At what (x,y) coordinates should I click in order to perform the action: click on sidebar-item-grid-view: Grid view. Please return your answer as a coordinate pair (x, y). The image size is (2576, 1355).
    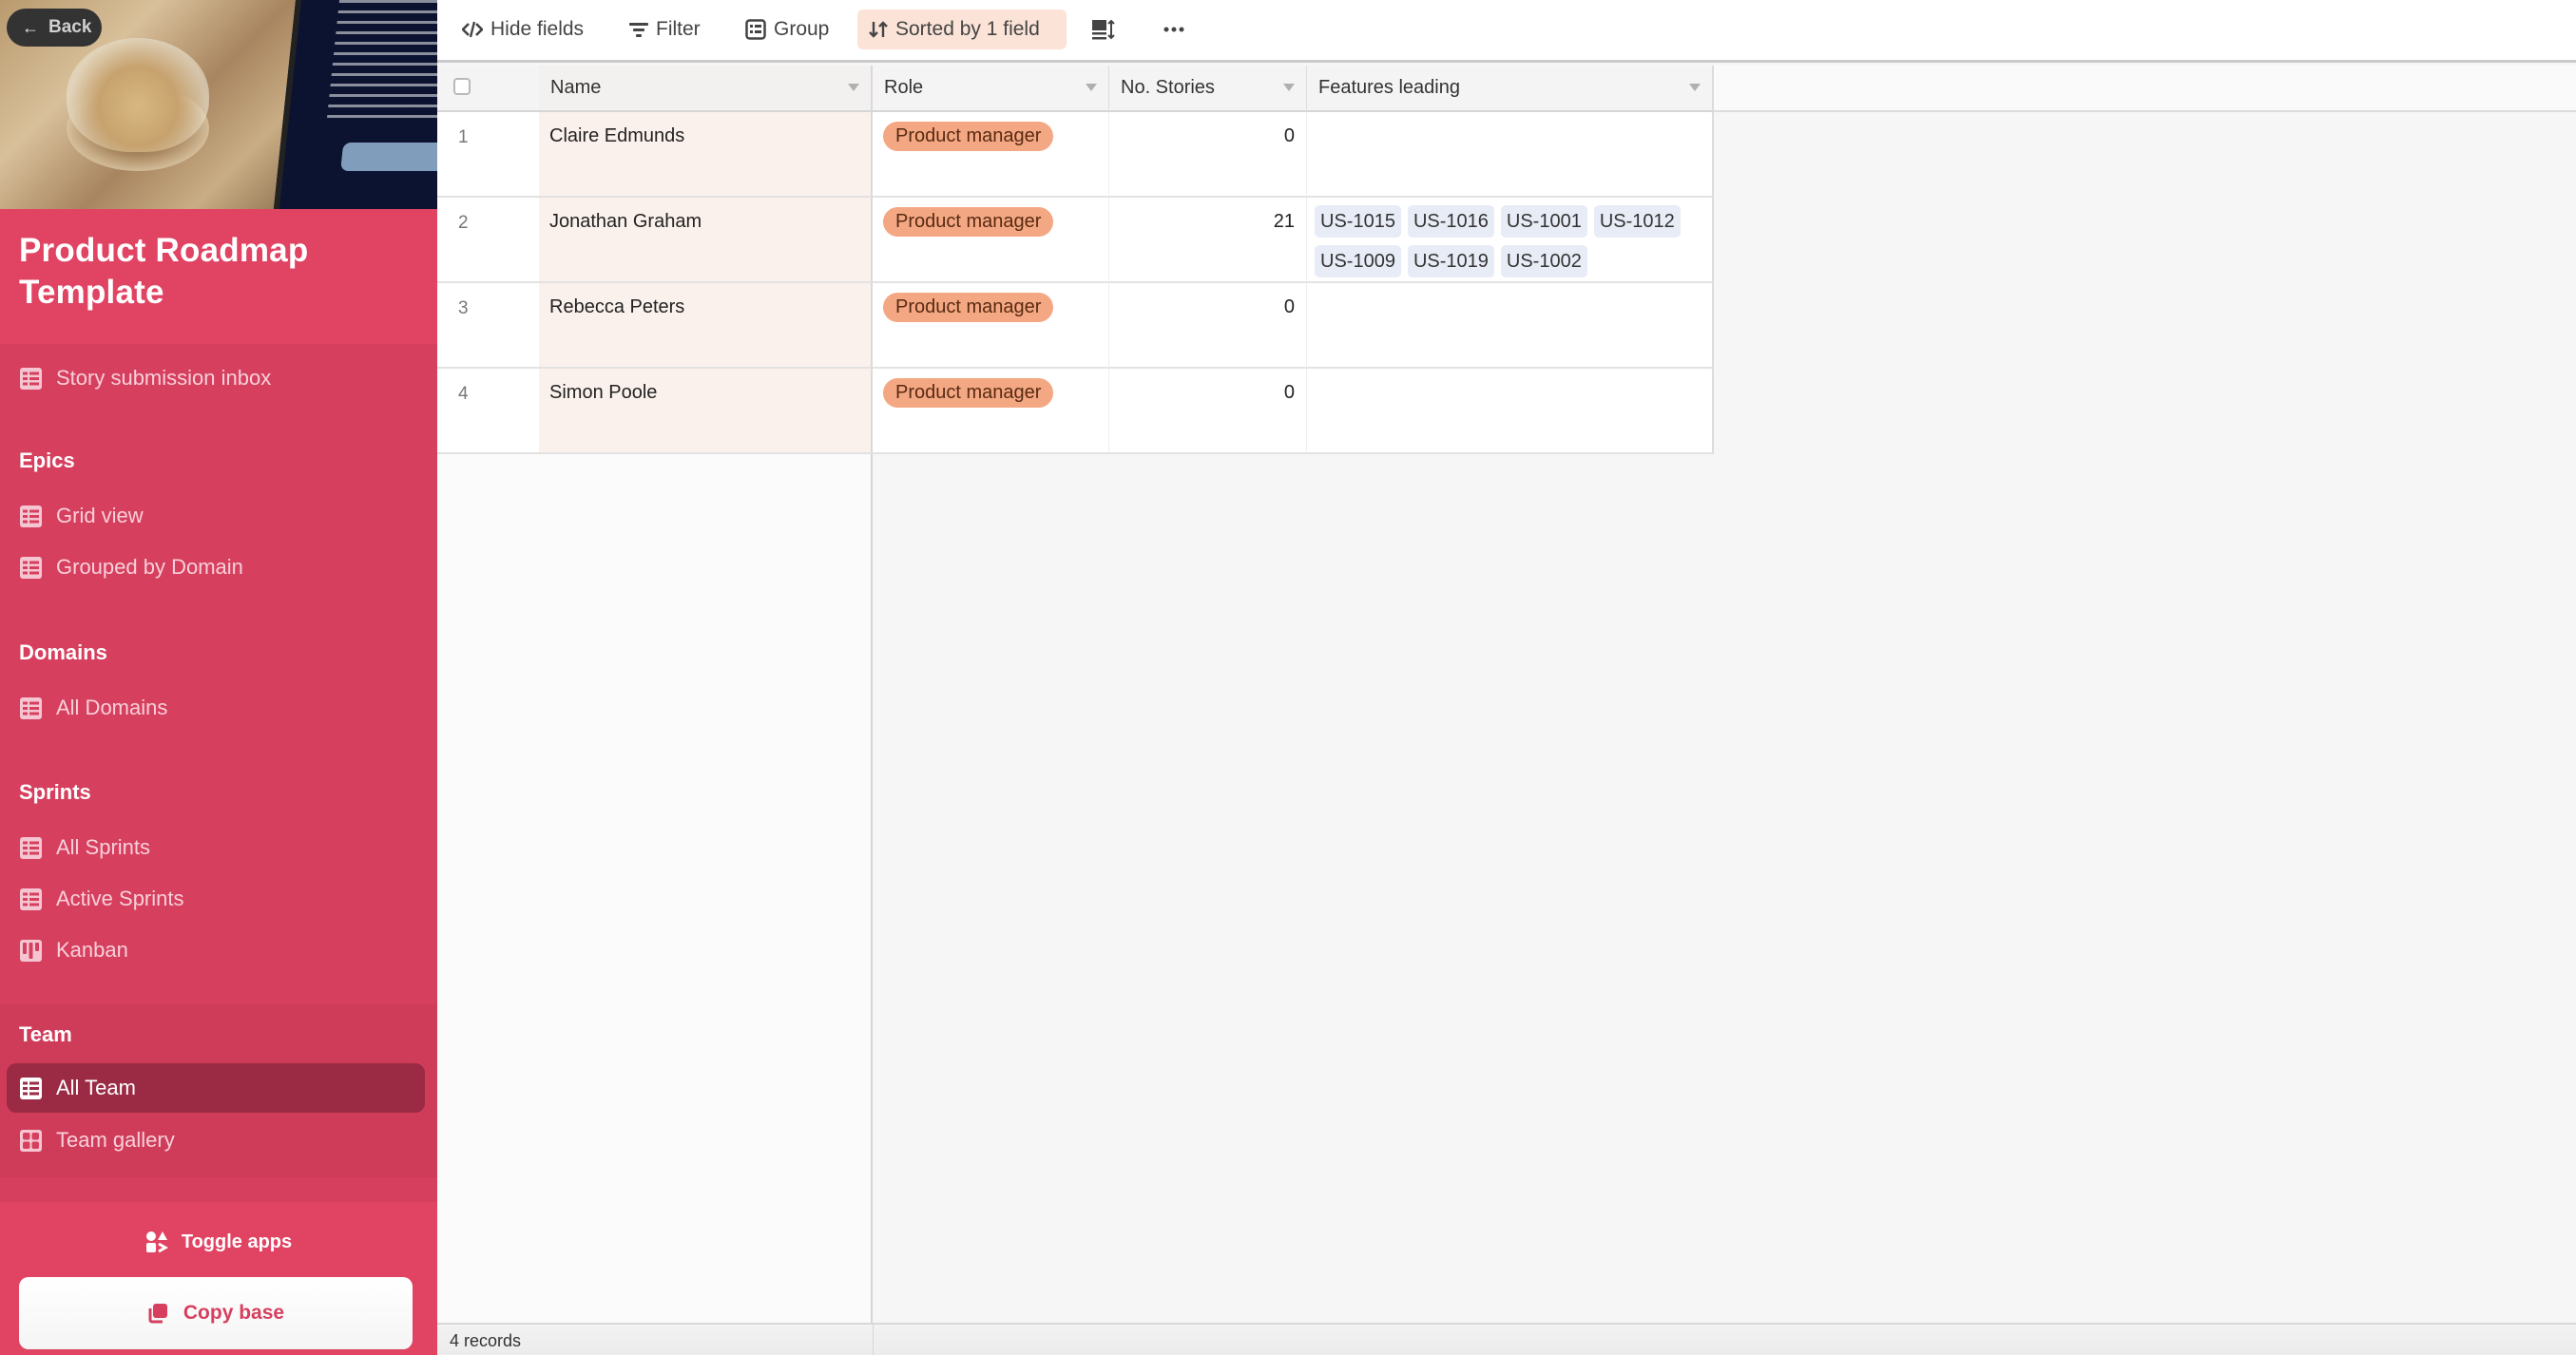
    Looking at the image, I should click on (216, 516).